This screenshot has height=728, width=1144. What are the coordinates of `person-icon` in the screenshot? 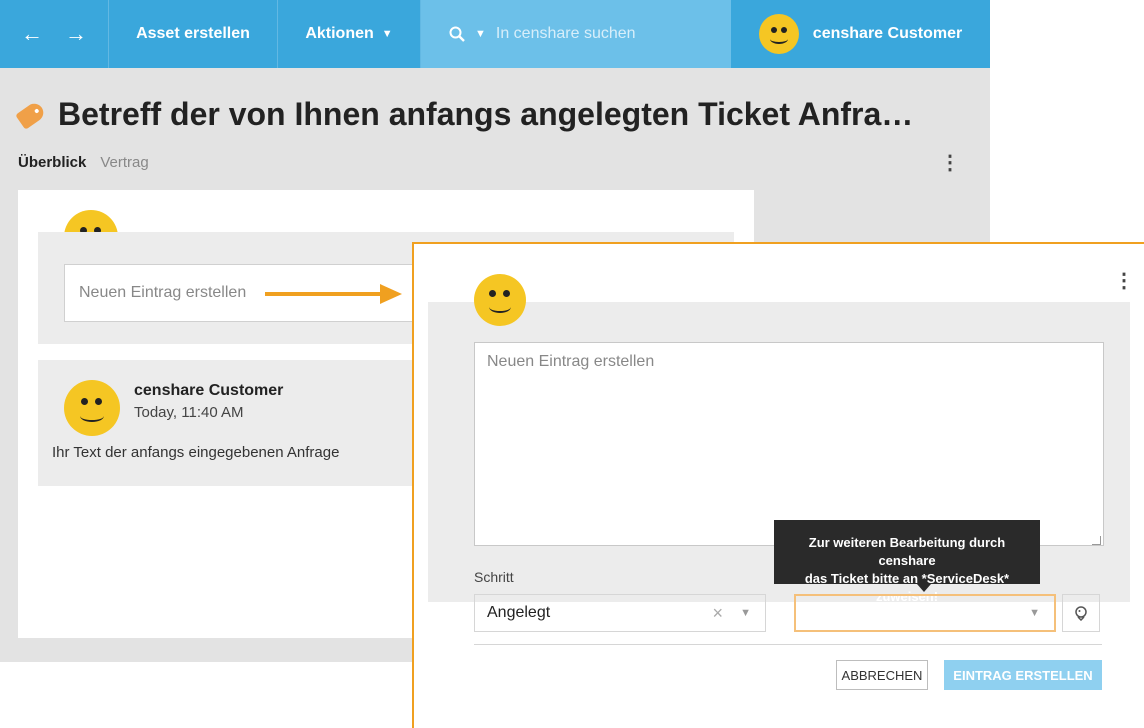 It's located at (1081, 613).